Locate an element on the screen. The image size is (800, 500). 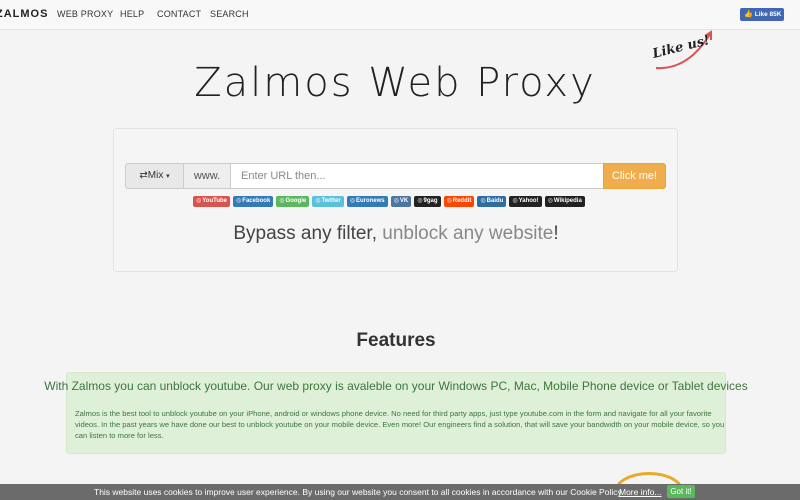
quick-link-youtube: ◎YouTube is located at coordinates (212, 201).